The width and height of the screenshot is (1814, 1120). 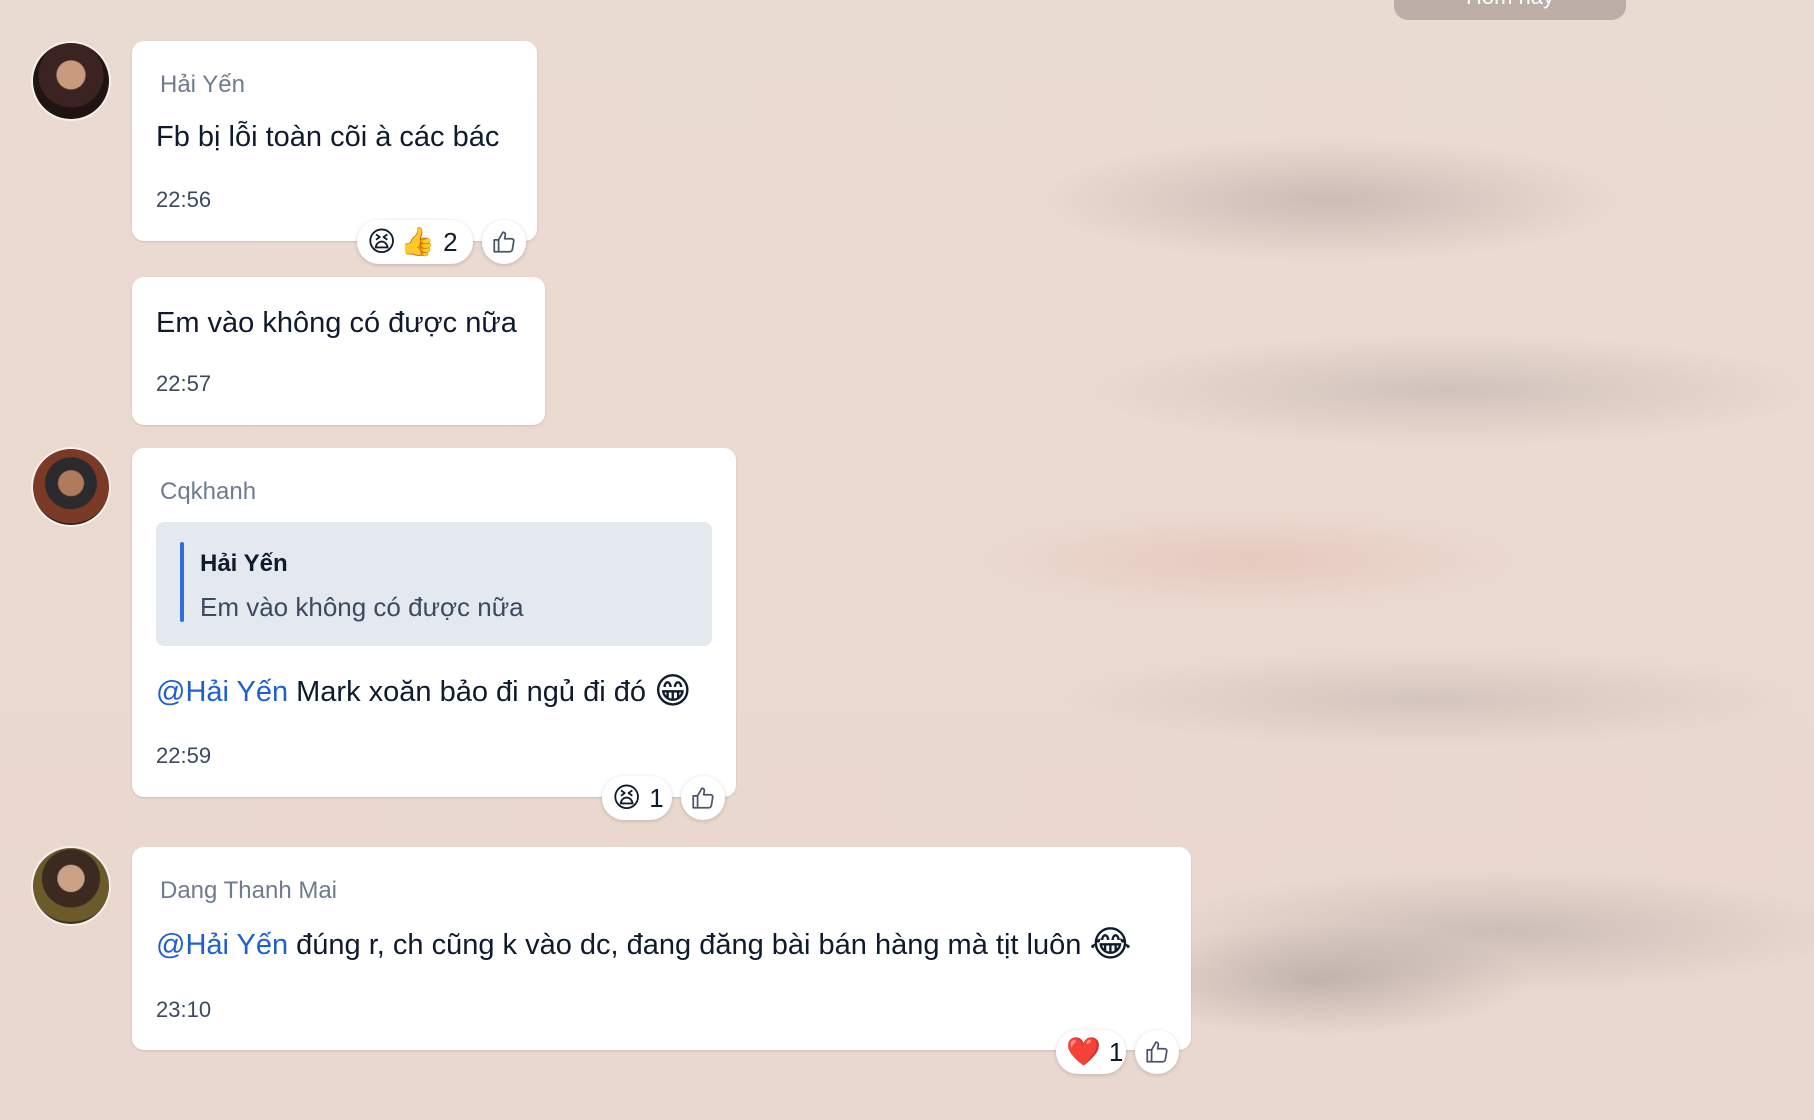 I want to click on quoted-message: Hải Yến Em vào không có được nữa, so click(x=434, y=584).